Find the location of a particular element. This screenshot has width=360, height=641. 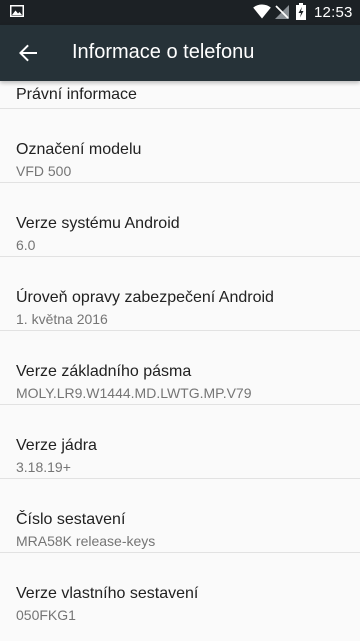

wifi-icon is located at coordinates (262, 11).